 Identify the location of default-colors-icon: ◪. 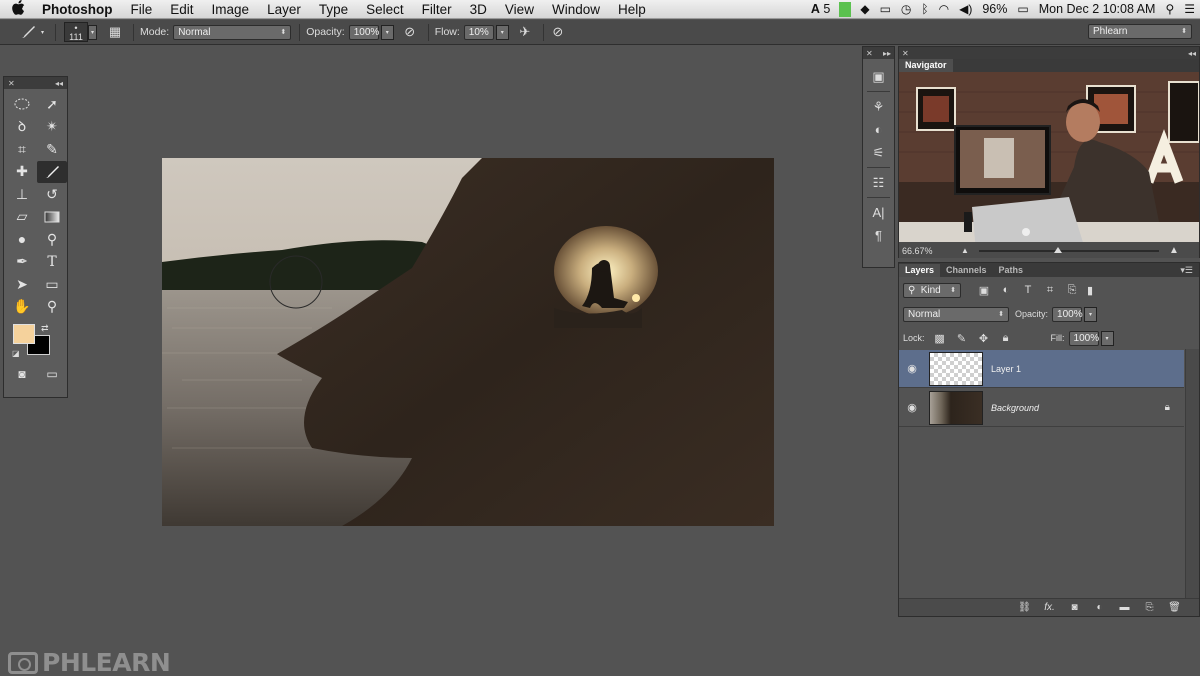
(16, 353).